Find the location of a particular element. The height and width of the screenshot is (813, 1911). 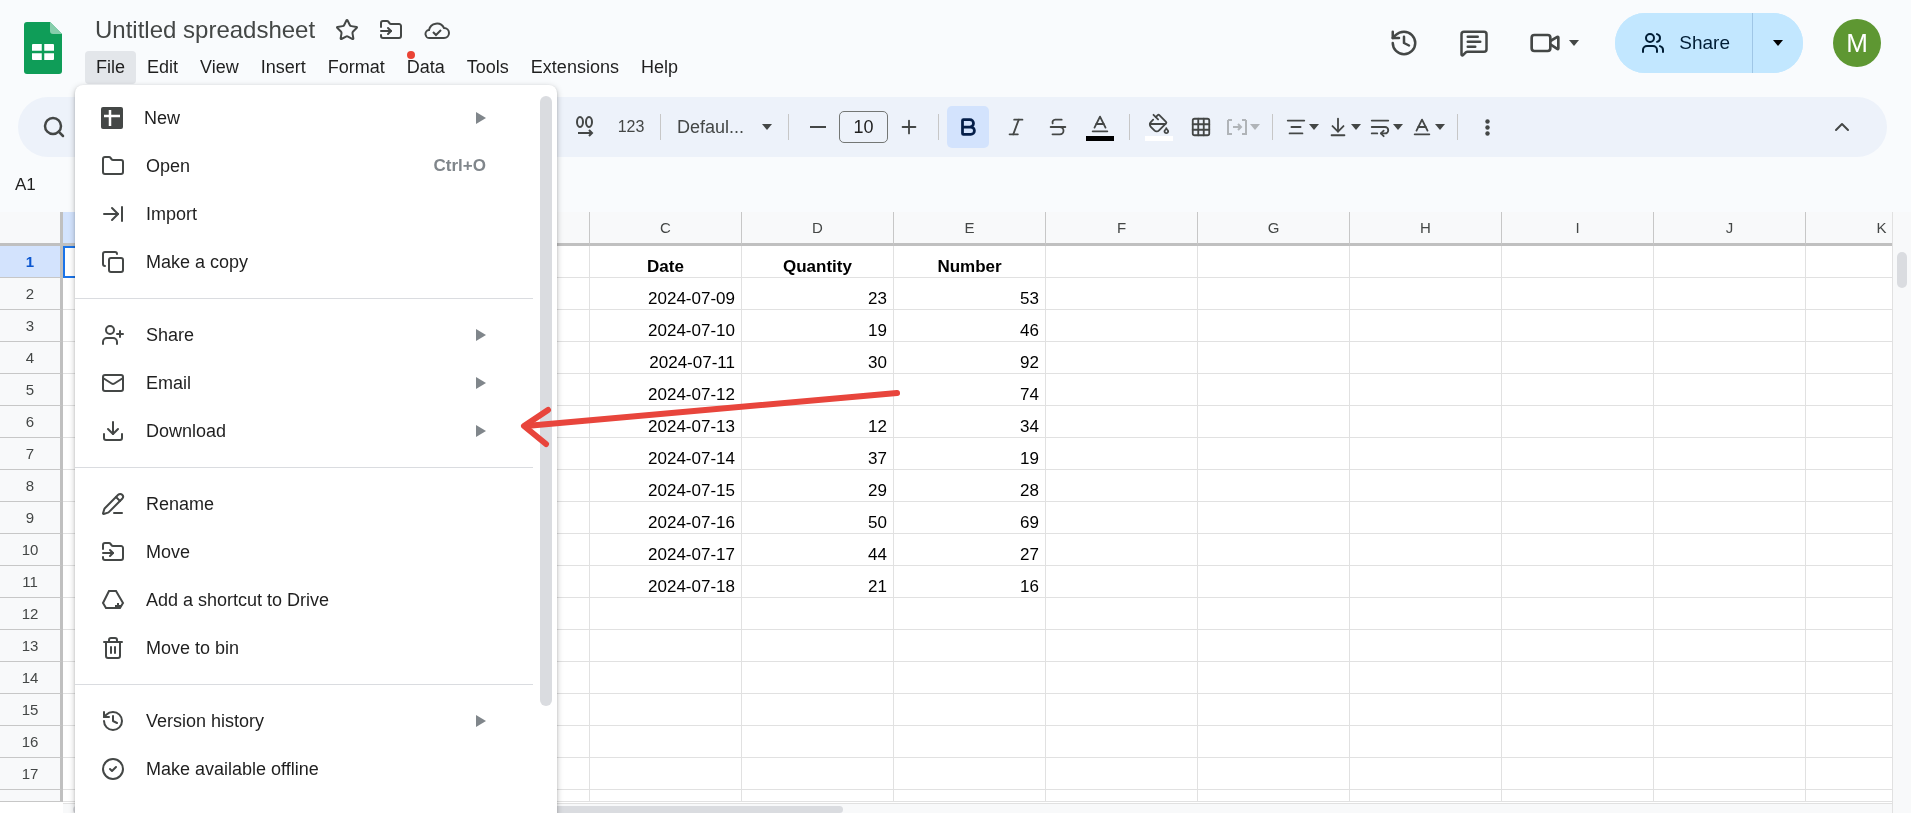

column-header: K is located at coordinates (1849, 229).